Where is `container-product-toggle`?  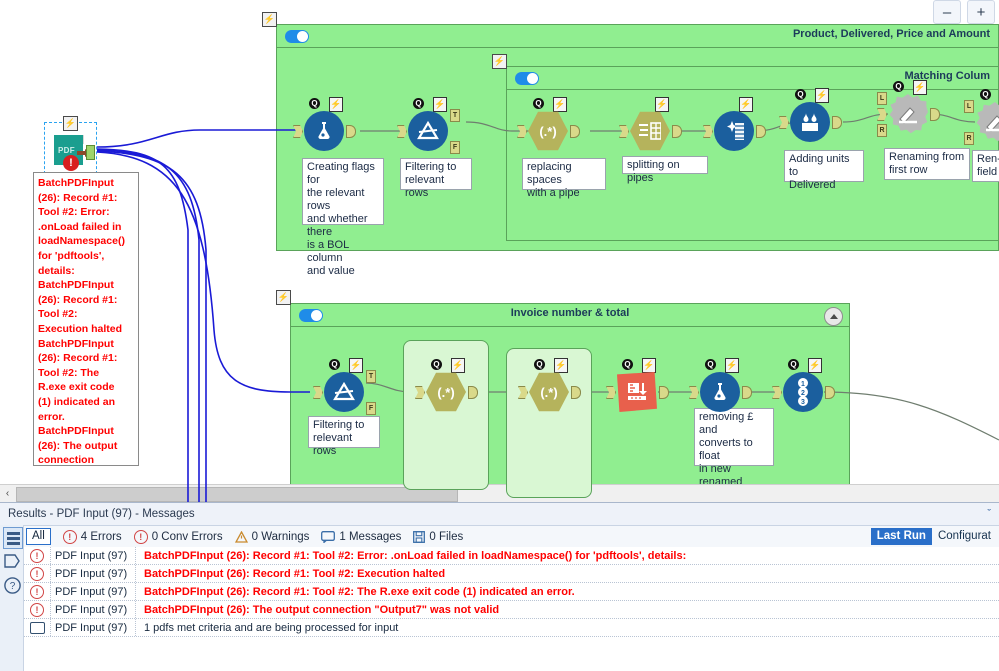 container-product-toggle is located at coordinates (297, 36).